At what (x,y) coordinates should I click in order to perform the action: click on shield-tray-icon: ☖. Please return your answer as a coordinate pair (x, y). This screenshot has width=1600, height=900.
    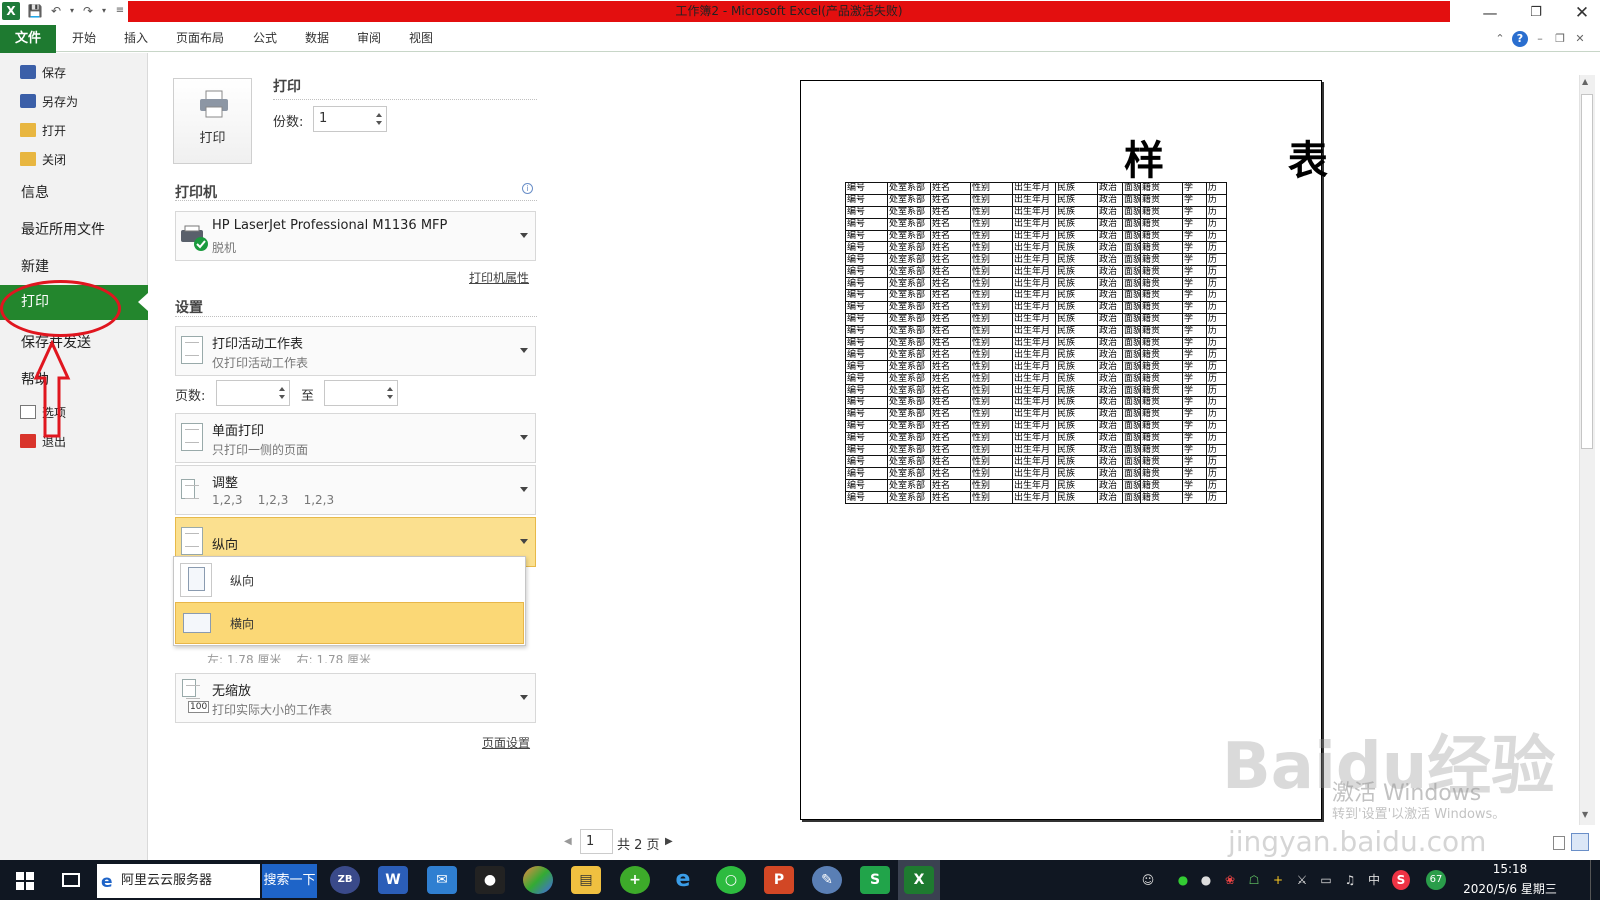
    Looking at the image, I should click on (1254, 880).